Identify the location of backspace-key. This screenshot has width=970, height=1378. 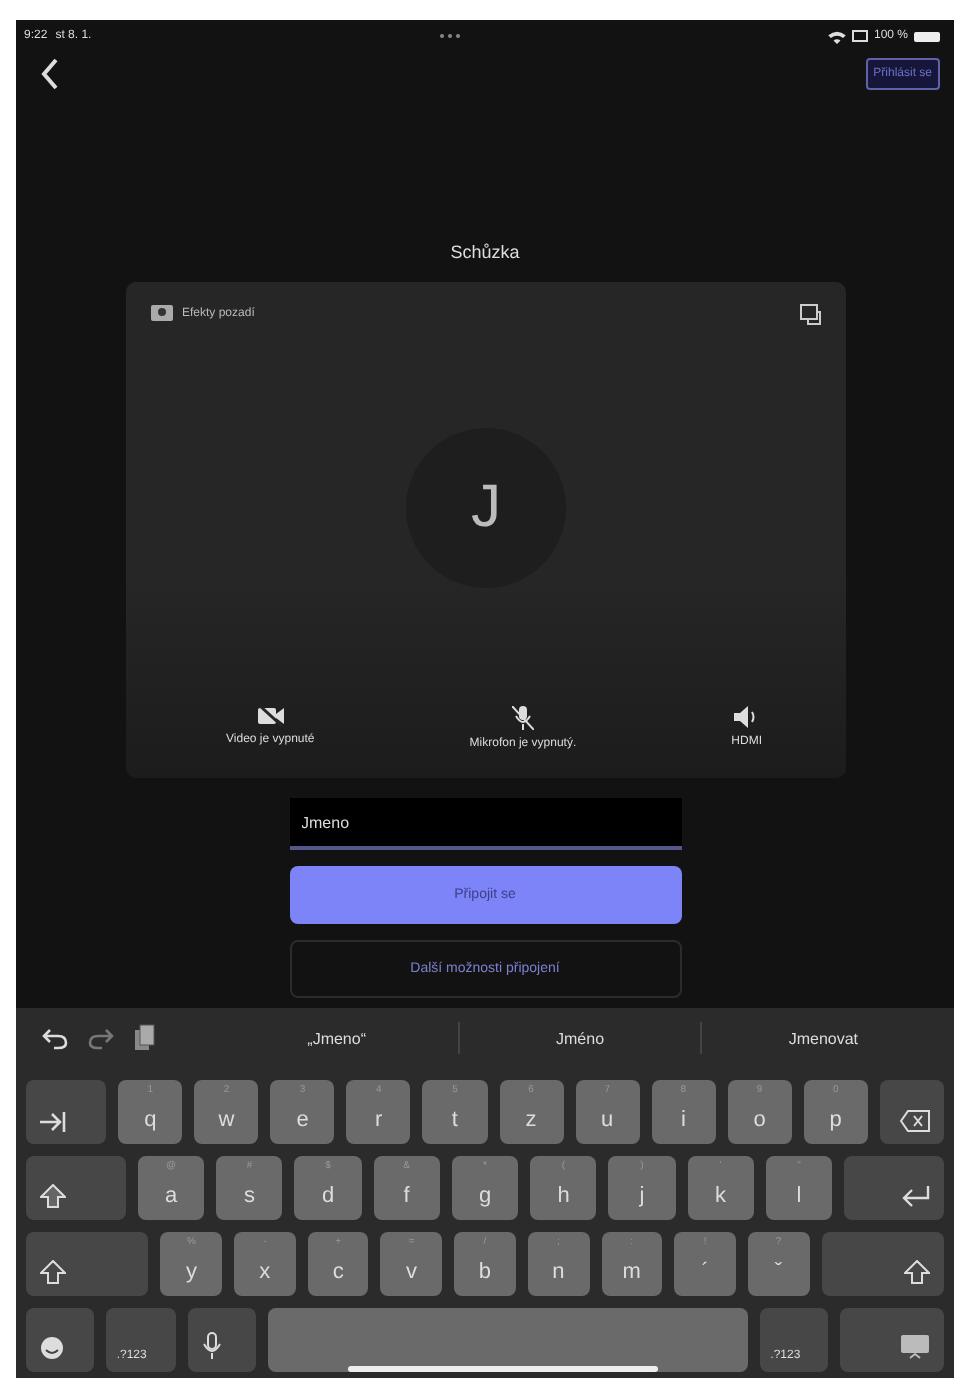
(911, 1112).